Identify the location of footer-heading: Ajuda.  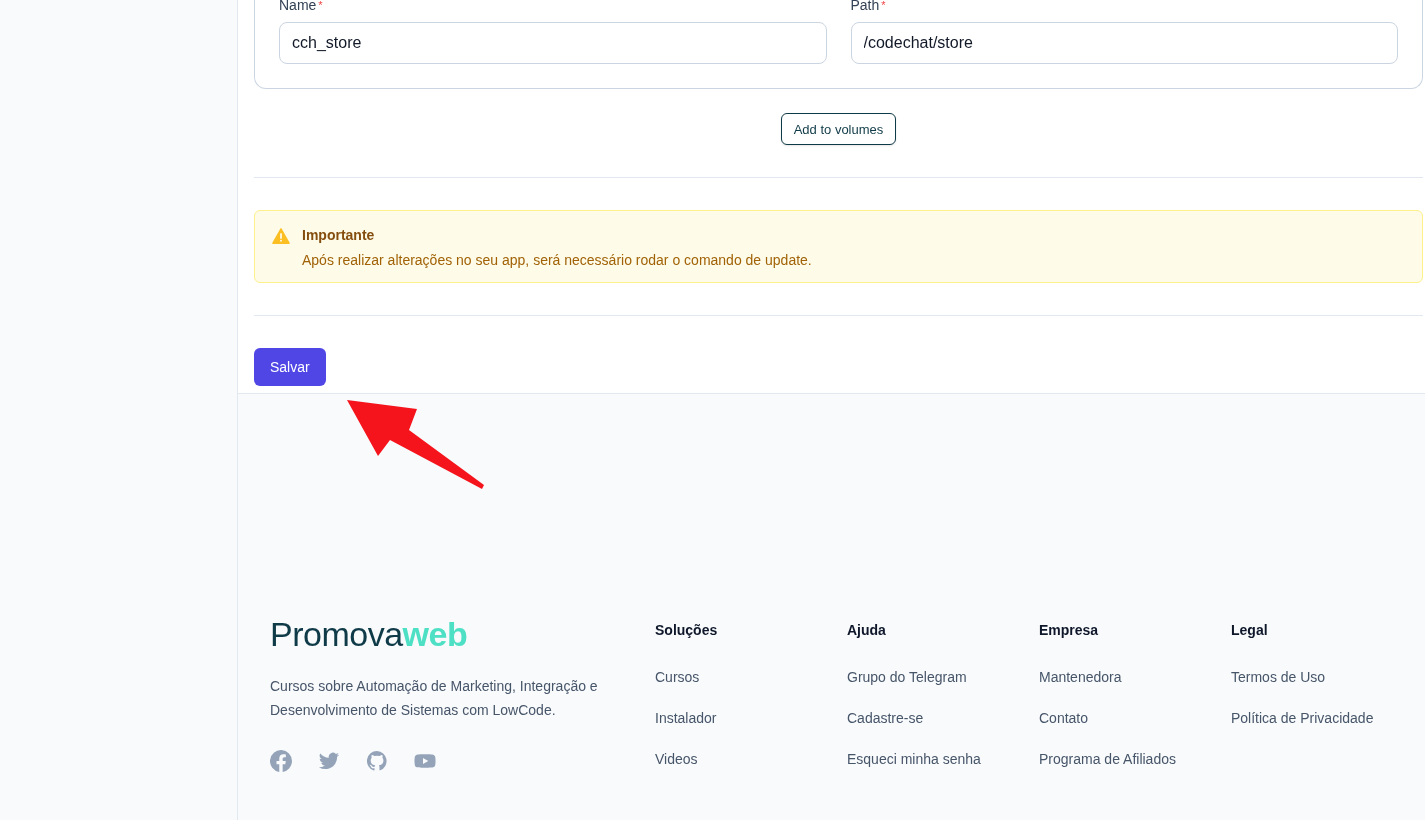
(866, 630).